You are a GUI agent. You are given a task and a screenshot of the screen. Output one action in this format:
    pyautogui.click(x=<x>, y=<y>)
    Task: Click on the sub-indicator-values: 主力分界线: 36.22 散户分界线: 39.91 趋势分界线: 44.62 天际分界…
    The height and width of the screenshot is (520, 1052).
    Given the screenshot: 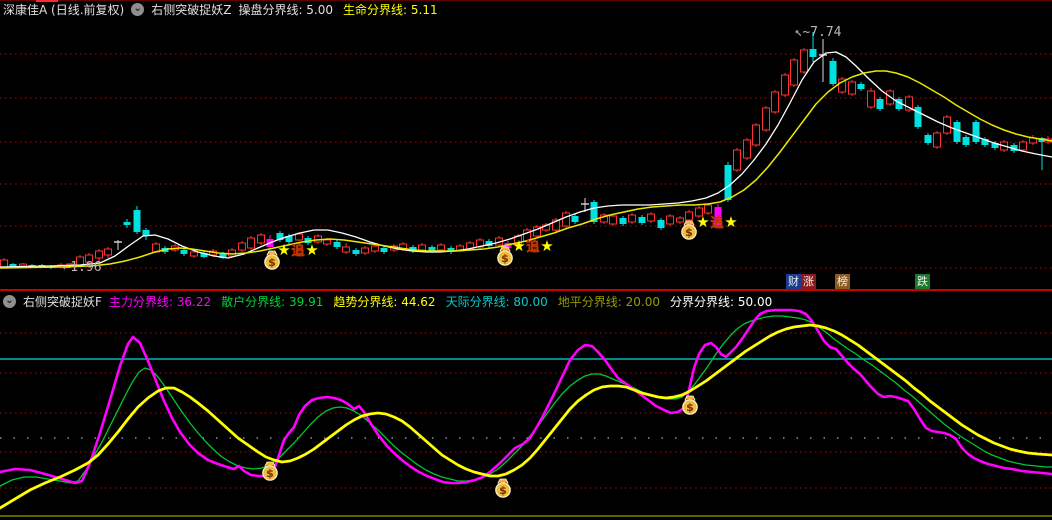 What is the action you would take?
    pyautogui.click(x=440, y=301)
    